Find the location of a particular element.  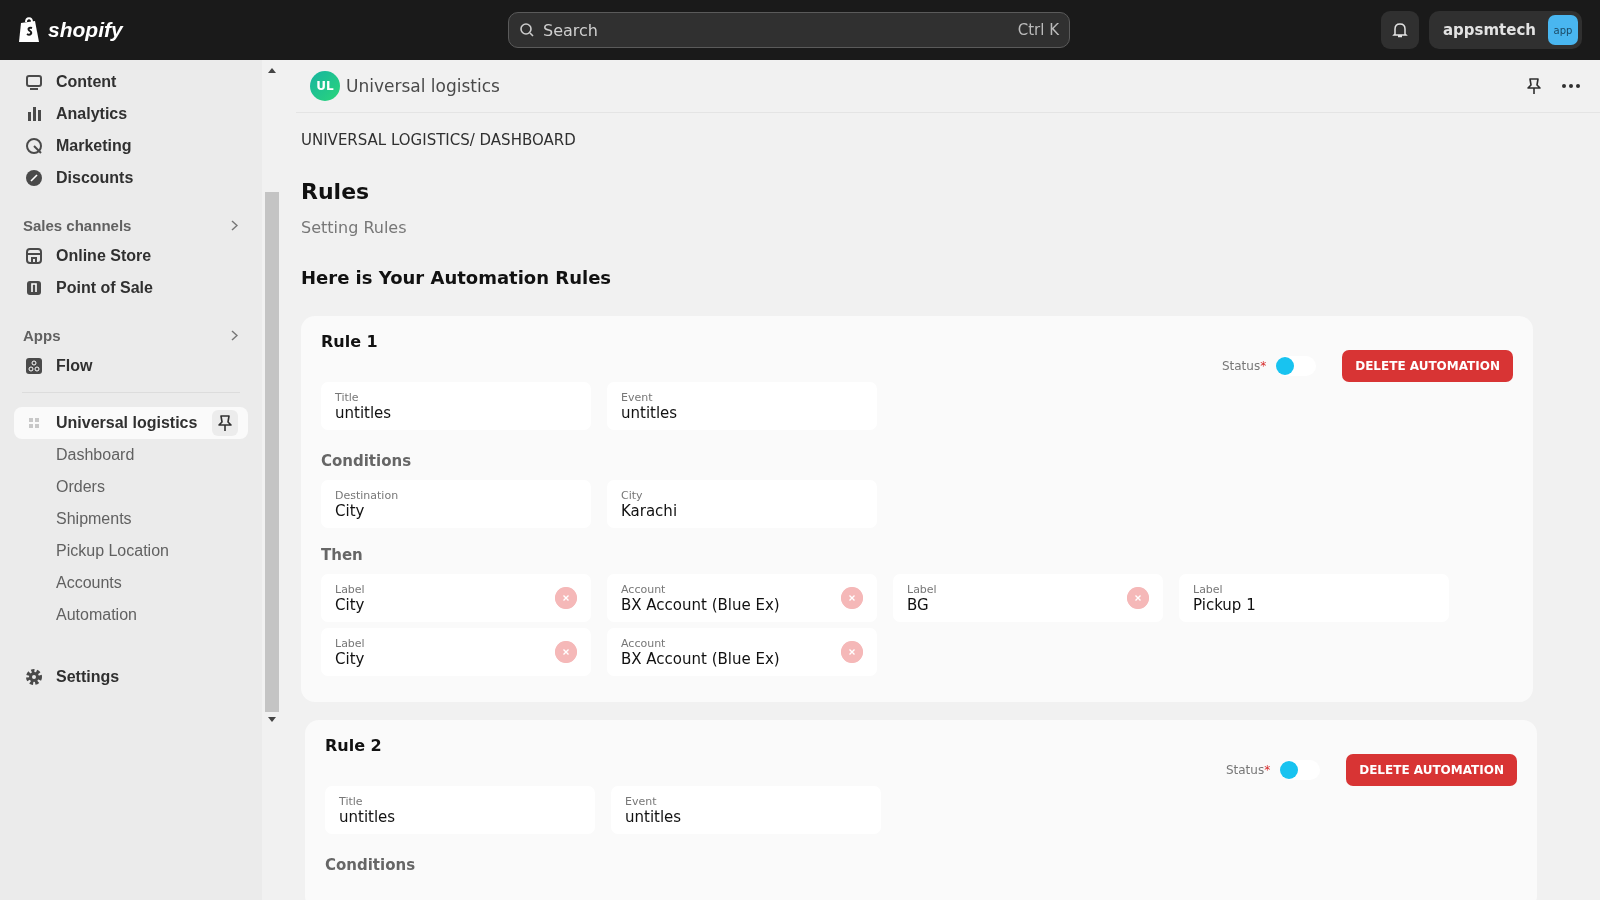

sidebar-item: Discounts is located at coordinates (131, 178).